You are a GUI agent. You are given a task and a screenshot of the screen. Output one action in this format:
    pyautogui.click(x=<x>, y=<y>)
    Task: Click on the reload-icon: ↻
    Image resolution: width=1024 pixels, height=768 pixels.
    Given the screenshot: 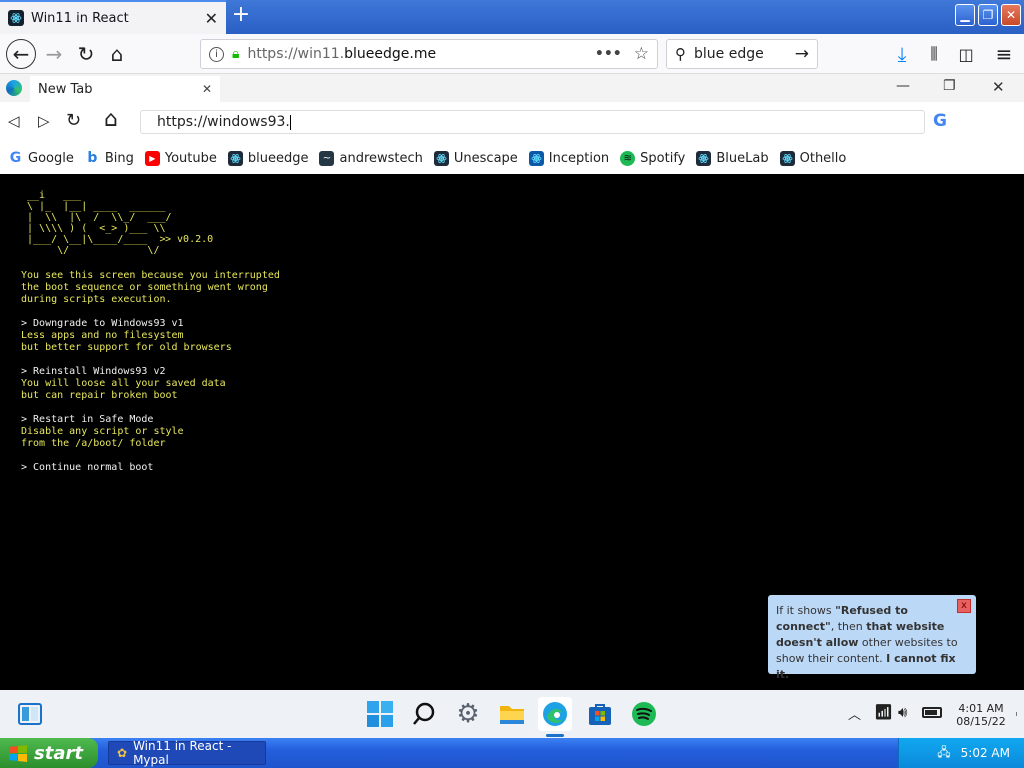 What is the action you would take?
    pyautogui.click(x=86, y=54)
    